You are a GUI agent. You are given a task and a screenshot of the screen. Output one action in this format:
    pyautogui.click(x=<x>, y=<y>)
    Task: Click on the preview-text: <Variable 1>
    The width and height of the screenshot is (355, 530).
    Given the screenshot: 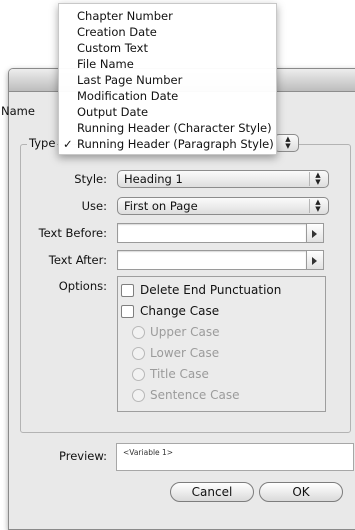 What is the action you would take?
    pyautogui.click(x=148, y=452)
    